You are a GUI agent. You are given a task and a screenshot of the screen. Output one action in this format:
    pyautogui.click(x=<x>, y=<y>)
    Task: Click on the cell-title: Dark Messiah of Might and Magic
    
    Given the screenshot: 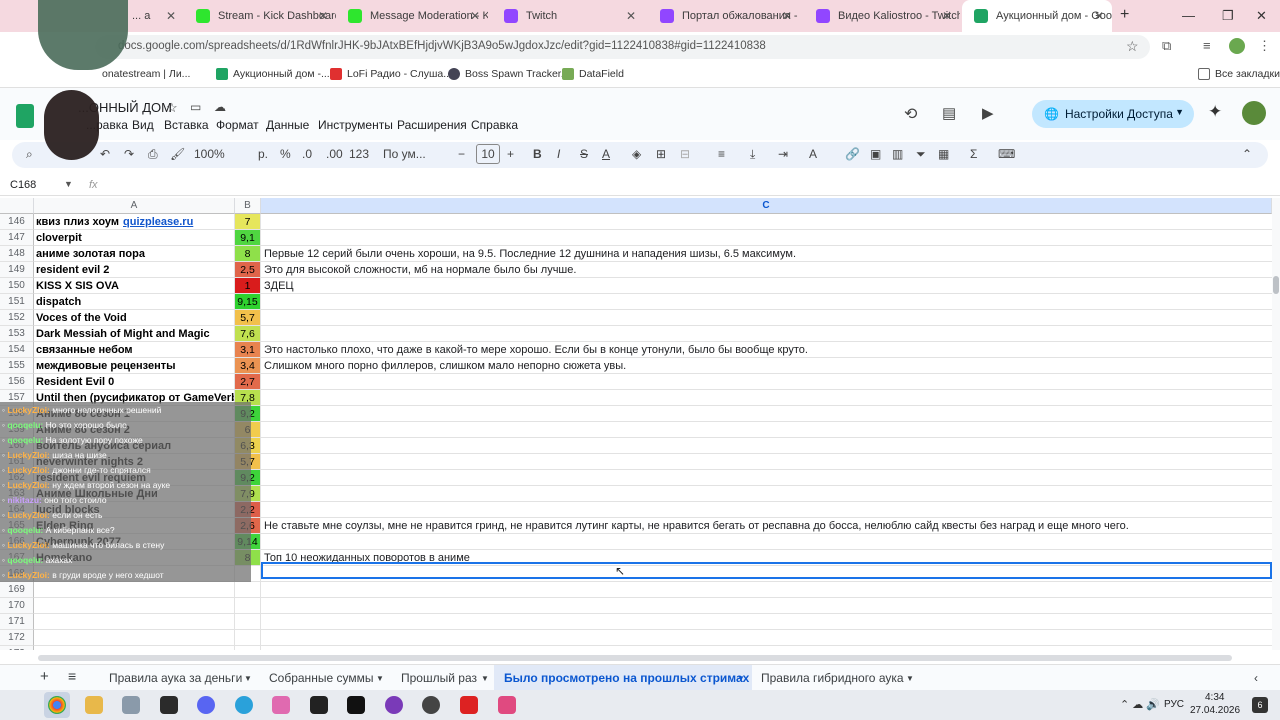 What is the action you would take?
    pyautogui.click(x=134, y=334)
    